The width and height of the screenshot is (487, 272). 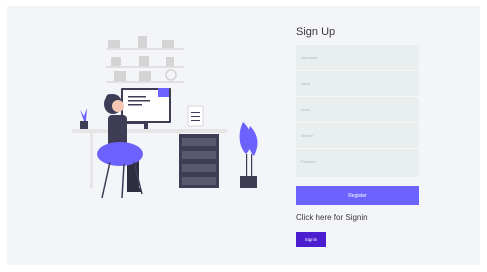 I want to click on register-button: Register, so click(x=357, y=195).